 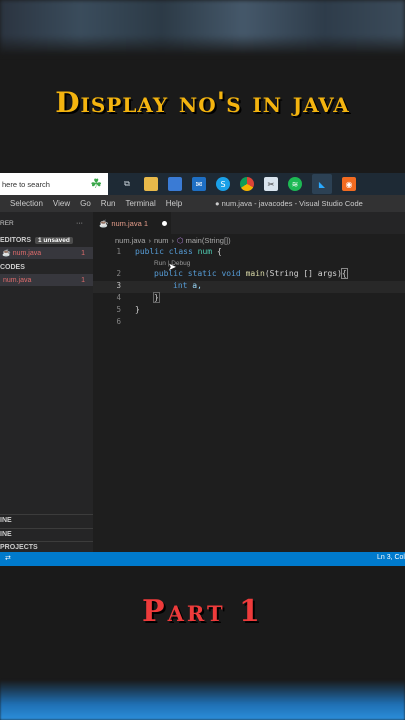 I want to click on mail-icon: ✉, so click(x=199, y=184).